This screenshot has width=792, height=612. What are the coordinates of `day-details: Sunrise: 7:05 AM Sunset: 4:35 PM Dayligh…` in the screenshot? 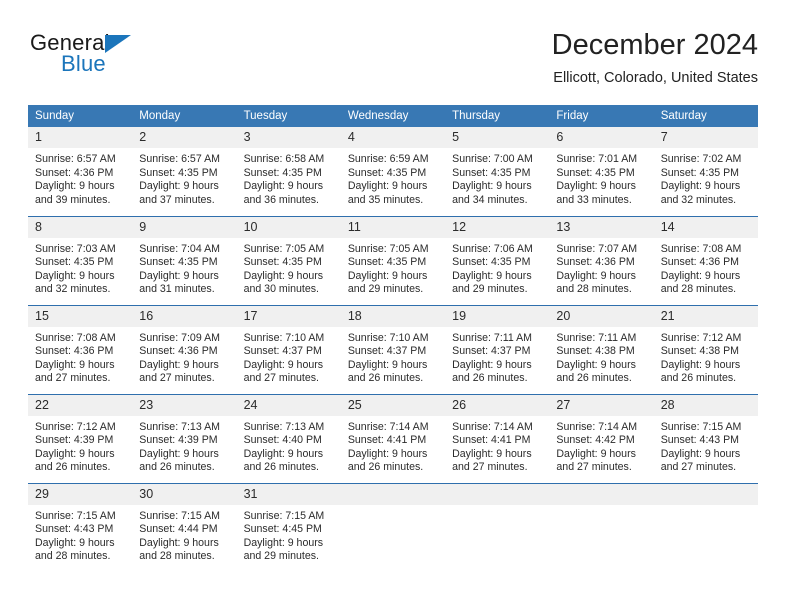 It's located at (289, 267).